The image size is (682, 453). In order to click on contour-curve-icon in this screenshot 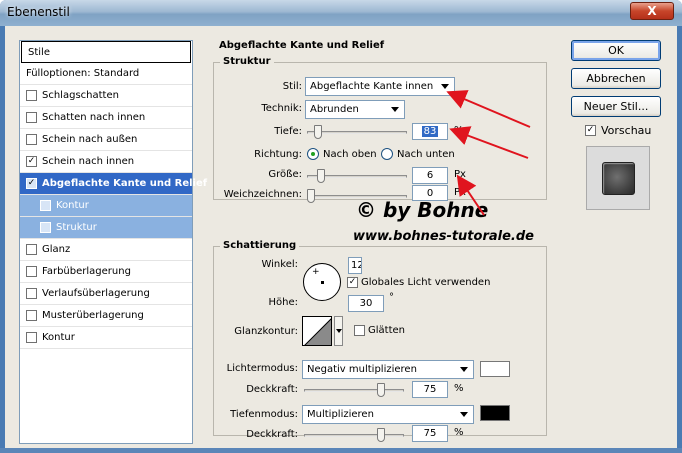, I will do `click(317, 331)`.